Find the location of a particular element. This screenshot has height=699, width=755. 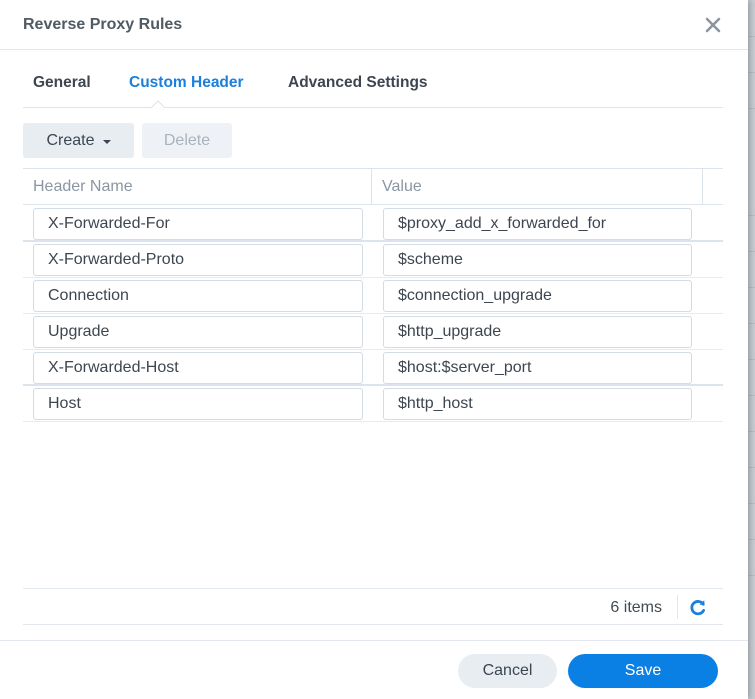

save-button: Save is located at coordinates (643, 671).